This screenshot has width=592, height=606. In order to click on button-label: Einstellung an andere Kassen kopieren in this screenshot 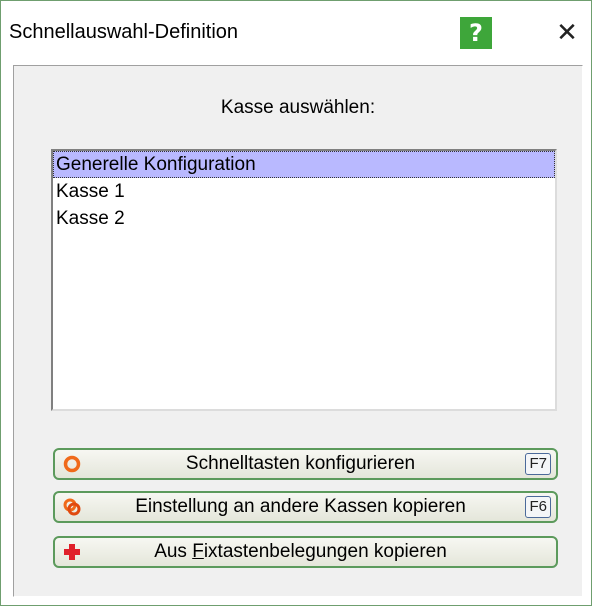, I will do `click(300, 506)`.